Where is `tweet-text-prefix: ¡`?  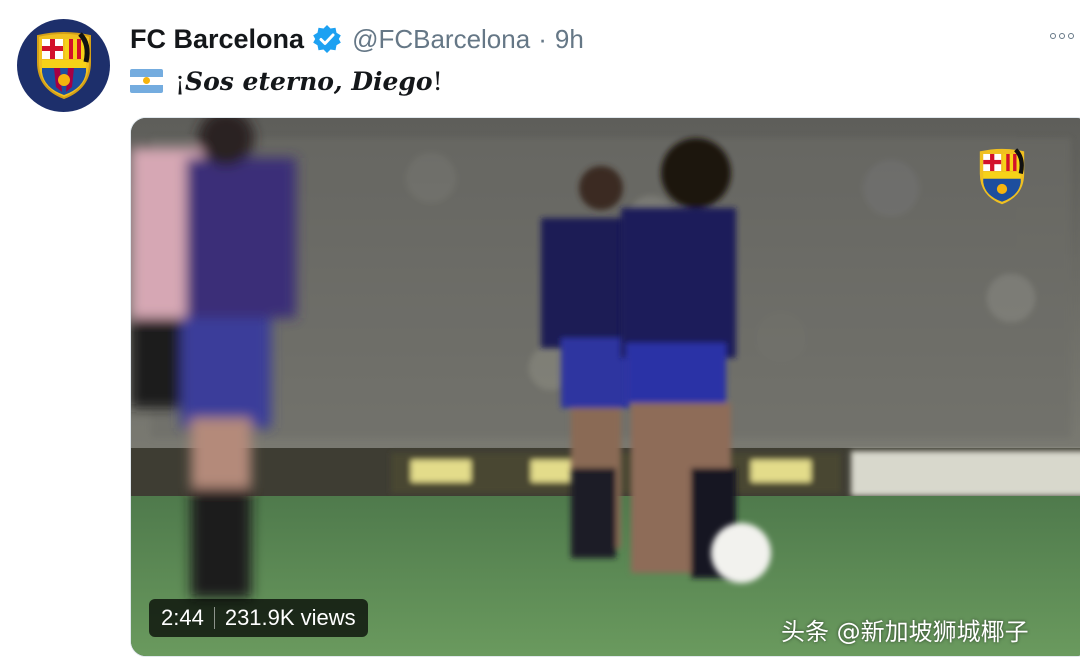 tweet-text-prefix: ¡ is located at coordinates (180, 81).